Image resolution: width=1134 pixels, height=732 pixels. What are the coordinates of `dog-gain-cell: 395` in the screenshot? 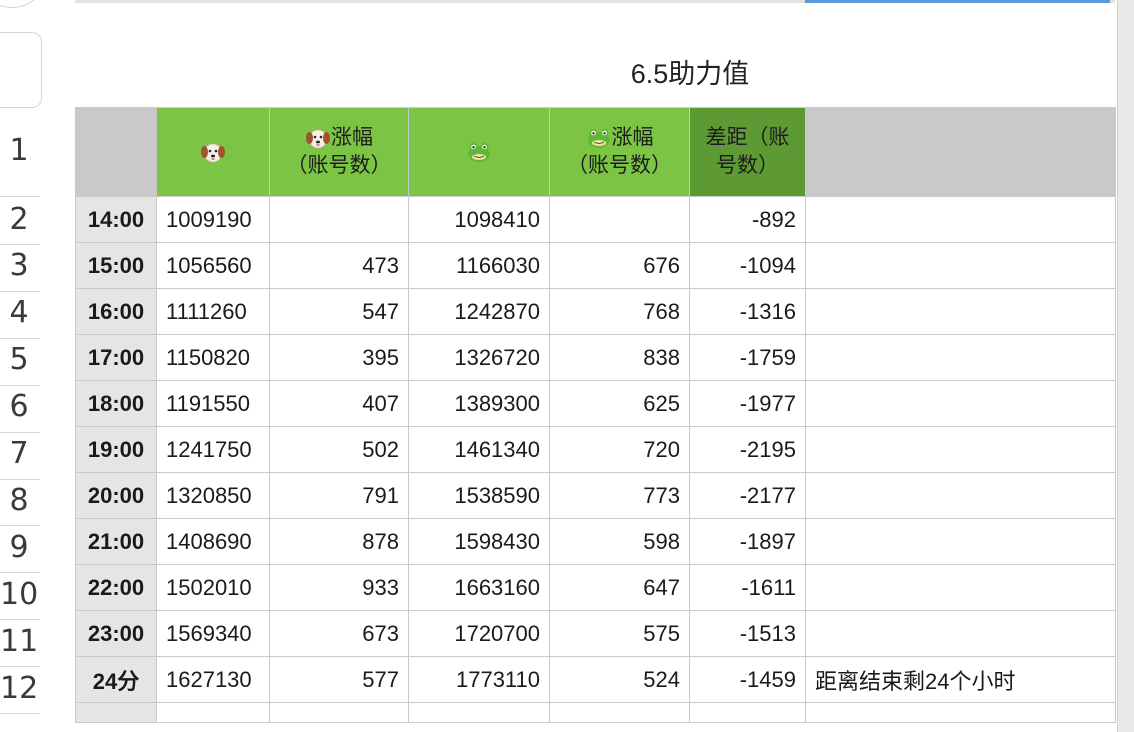 It's located at (339, 357).